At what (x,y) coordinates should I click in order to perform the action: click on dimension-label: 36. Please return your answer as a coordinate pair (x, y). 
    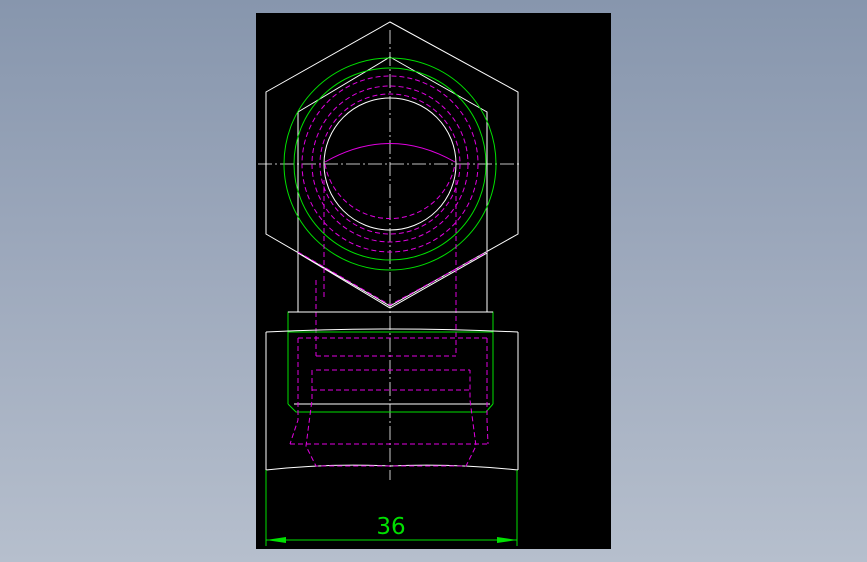
    Looking at the image, I should click on (390, 527).